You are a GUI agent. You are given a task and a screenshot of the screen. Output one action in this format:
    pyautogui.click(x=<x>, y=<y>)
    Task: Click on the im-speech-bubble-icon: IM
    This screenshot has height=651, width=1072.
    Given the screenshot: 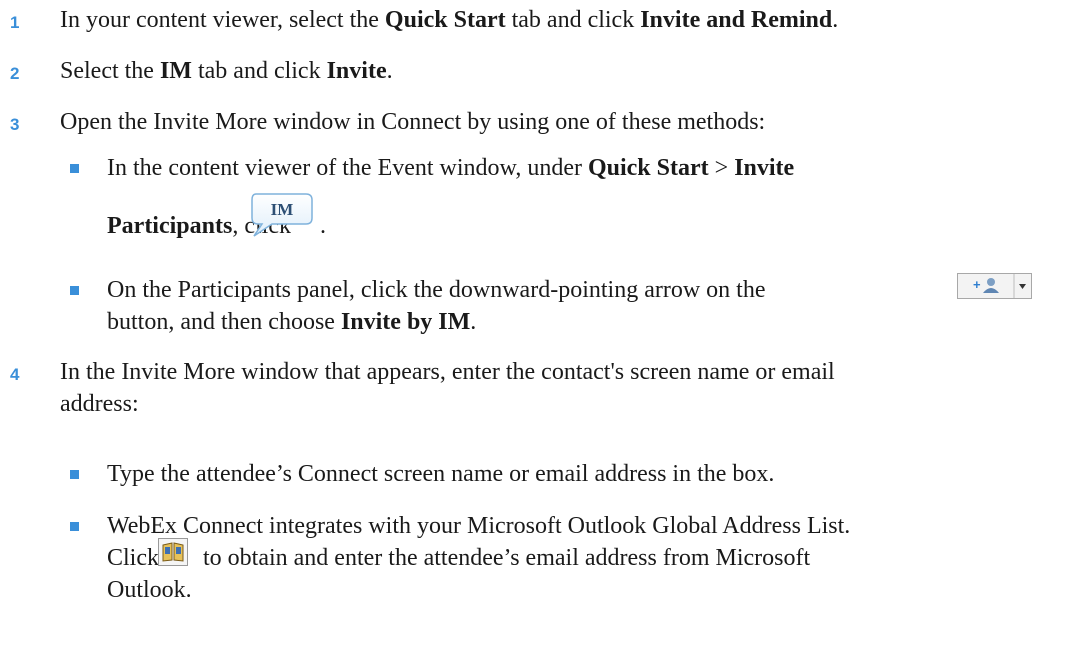 What is the action you would take?
    pyautogui.click(x=282, y=214)
    